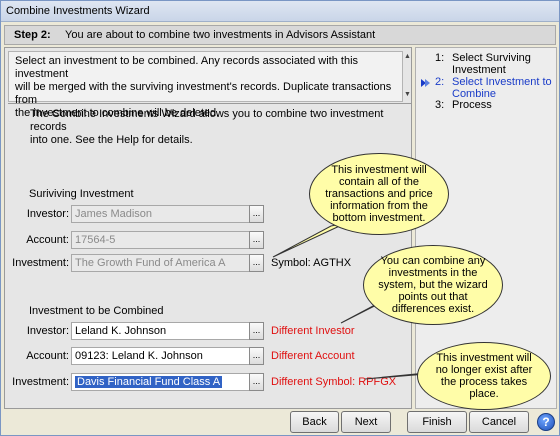 This screenshot has width=560, height=436. What do you see at coordinates (160, 356) in the screenshot?
I see `combine-account-field: 09123: Leland K. Johnson` at bounding box center [160, 356].